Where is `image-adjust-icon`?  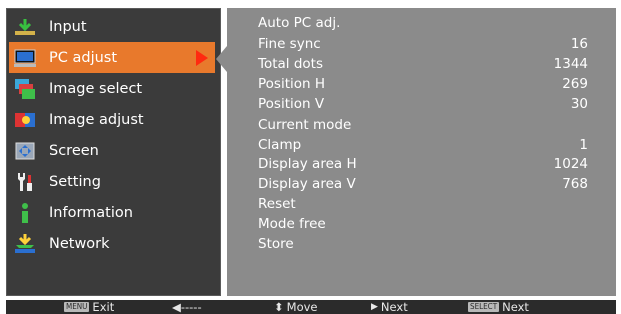 image-adjust-icon is located at coordinates (25, 120).